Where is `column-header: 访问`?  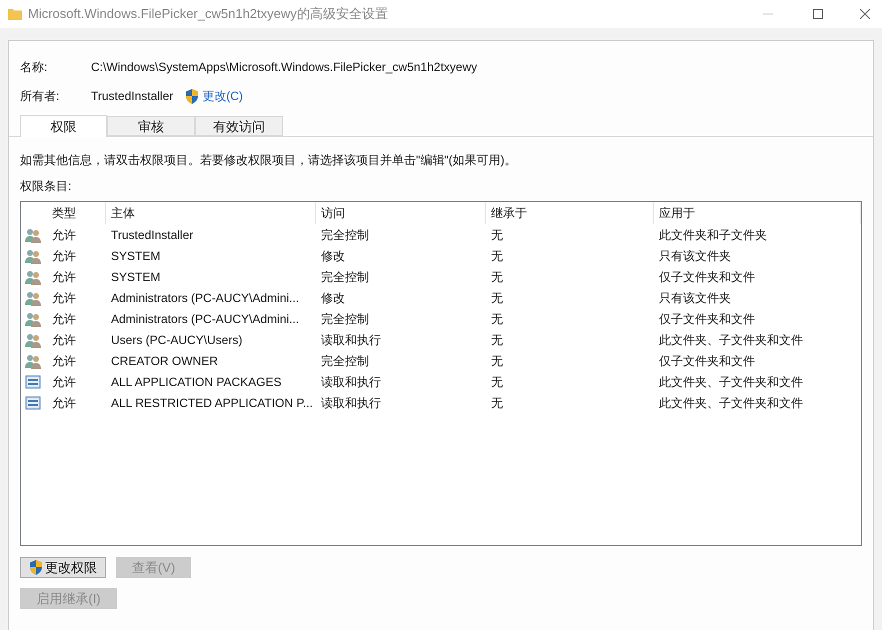
column-header: 访问 is located at coordinates (401, 213).